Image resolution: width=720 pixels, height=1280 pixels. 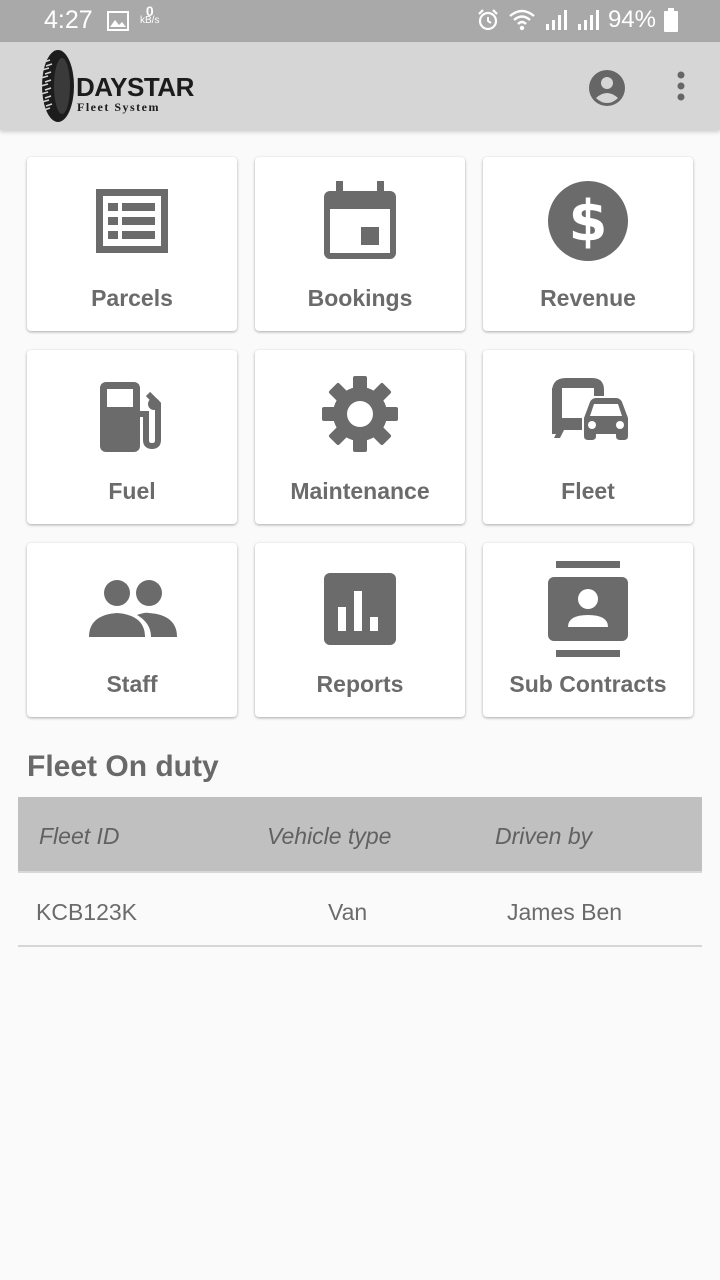 I want to click on cell-driven-by: James Ben, so click(x=565, y=912).